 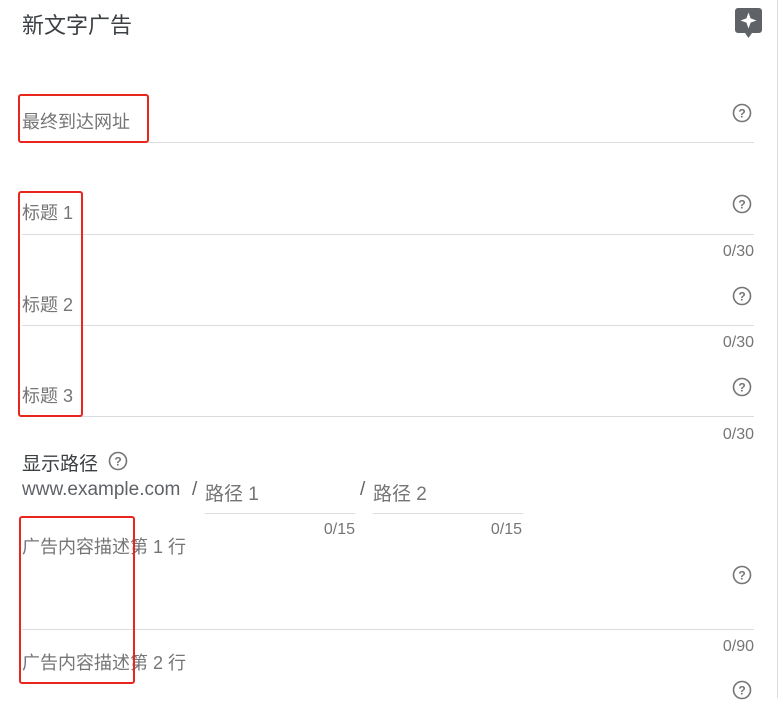 What do you see at coordinates (76, 122) in the screenshot?
I see `final-url-label: 最终到达网址` at bounding box center [76, 122].